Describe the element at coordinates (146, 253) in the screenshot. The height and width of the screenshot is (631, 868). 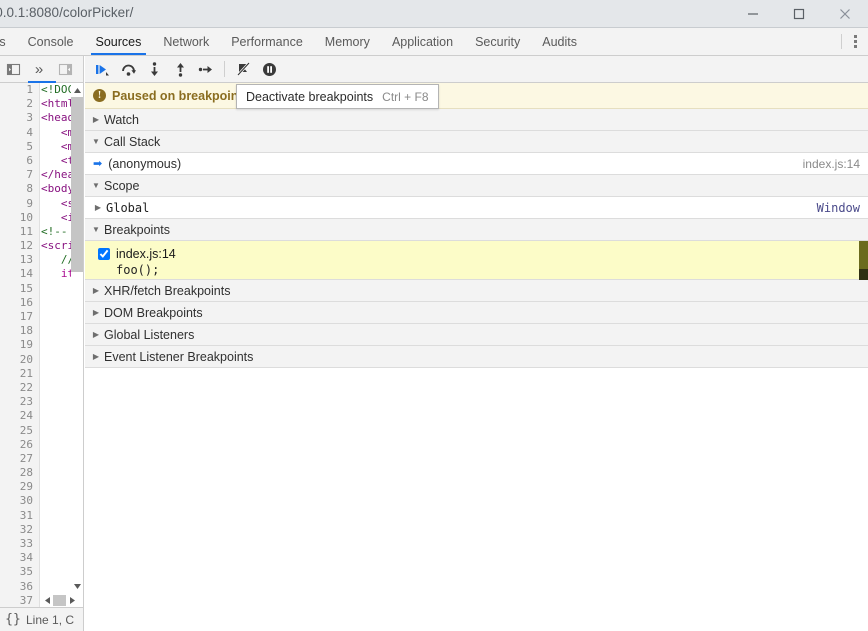
I see `breakpoint-location: index.js:14` at that location.